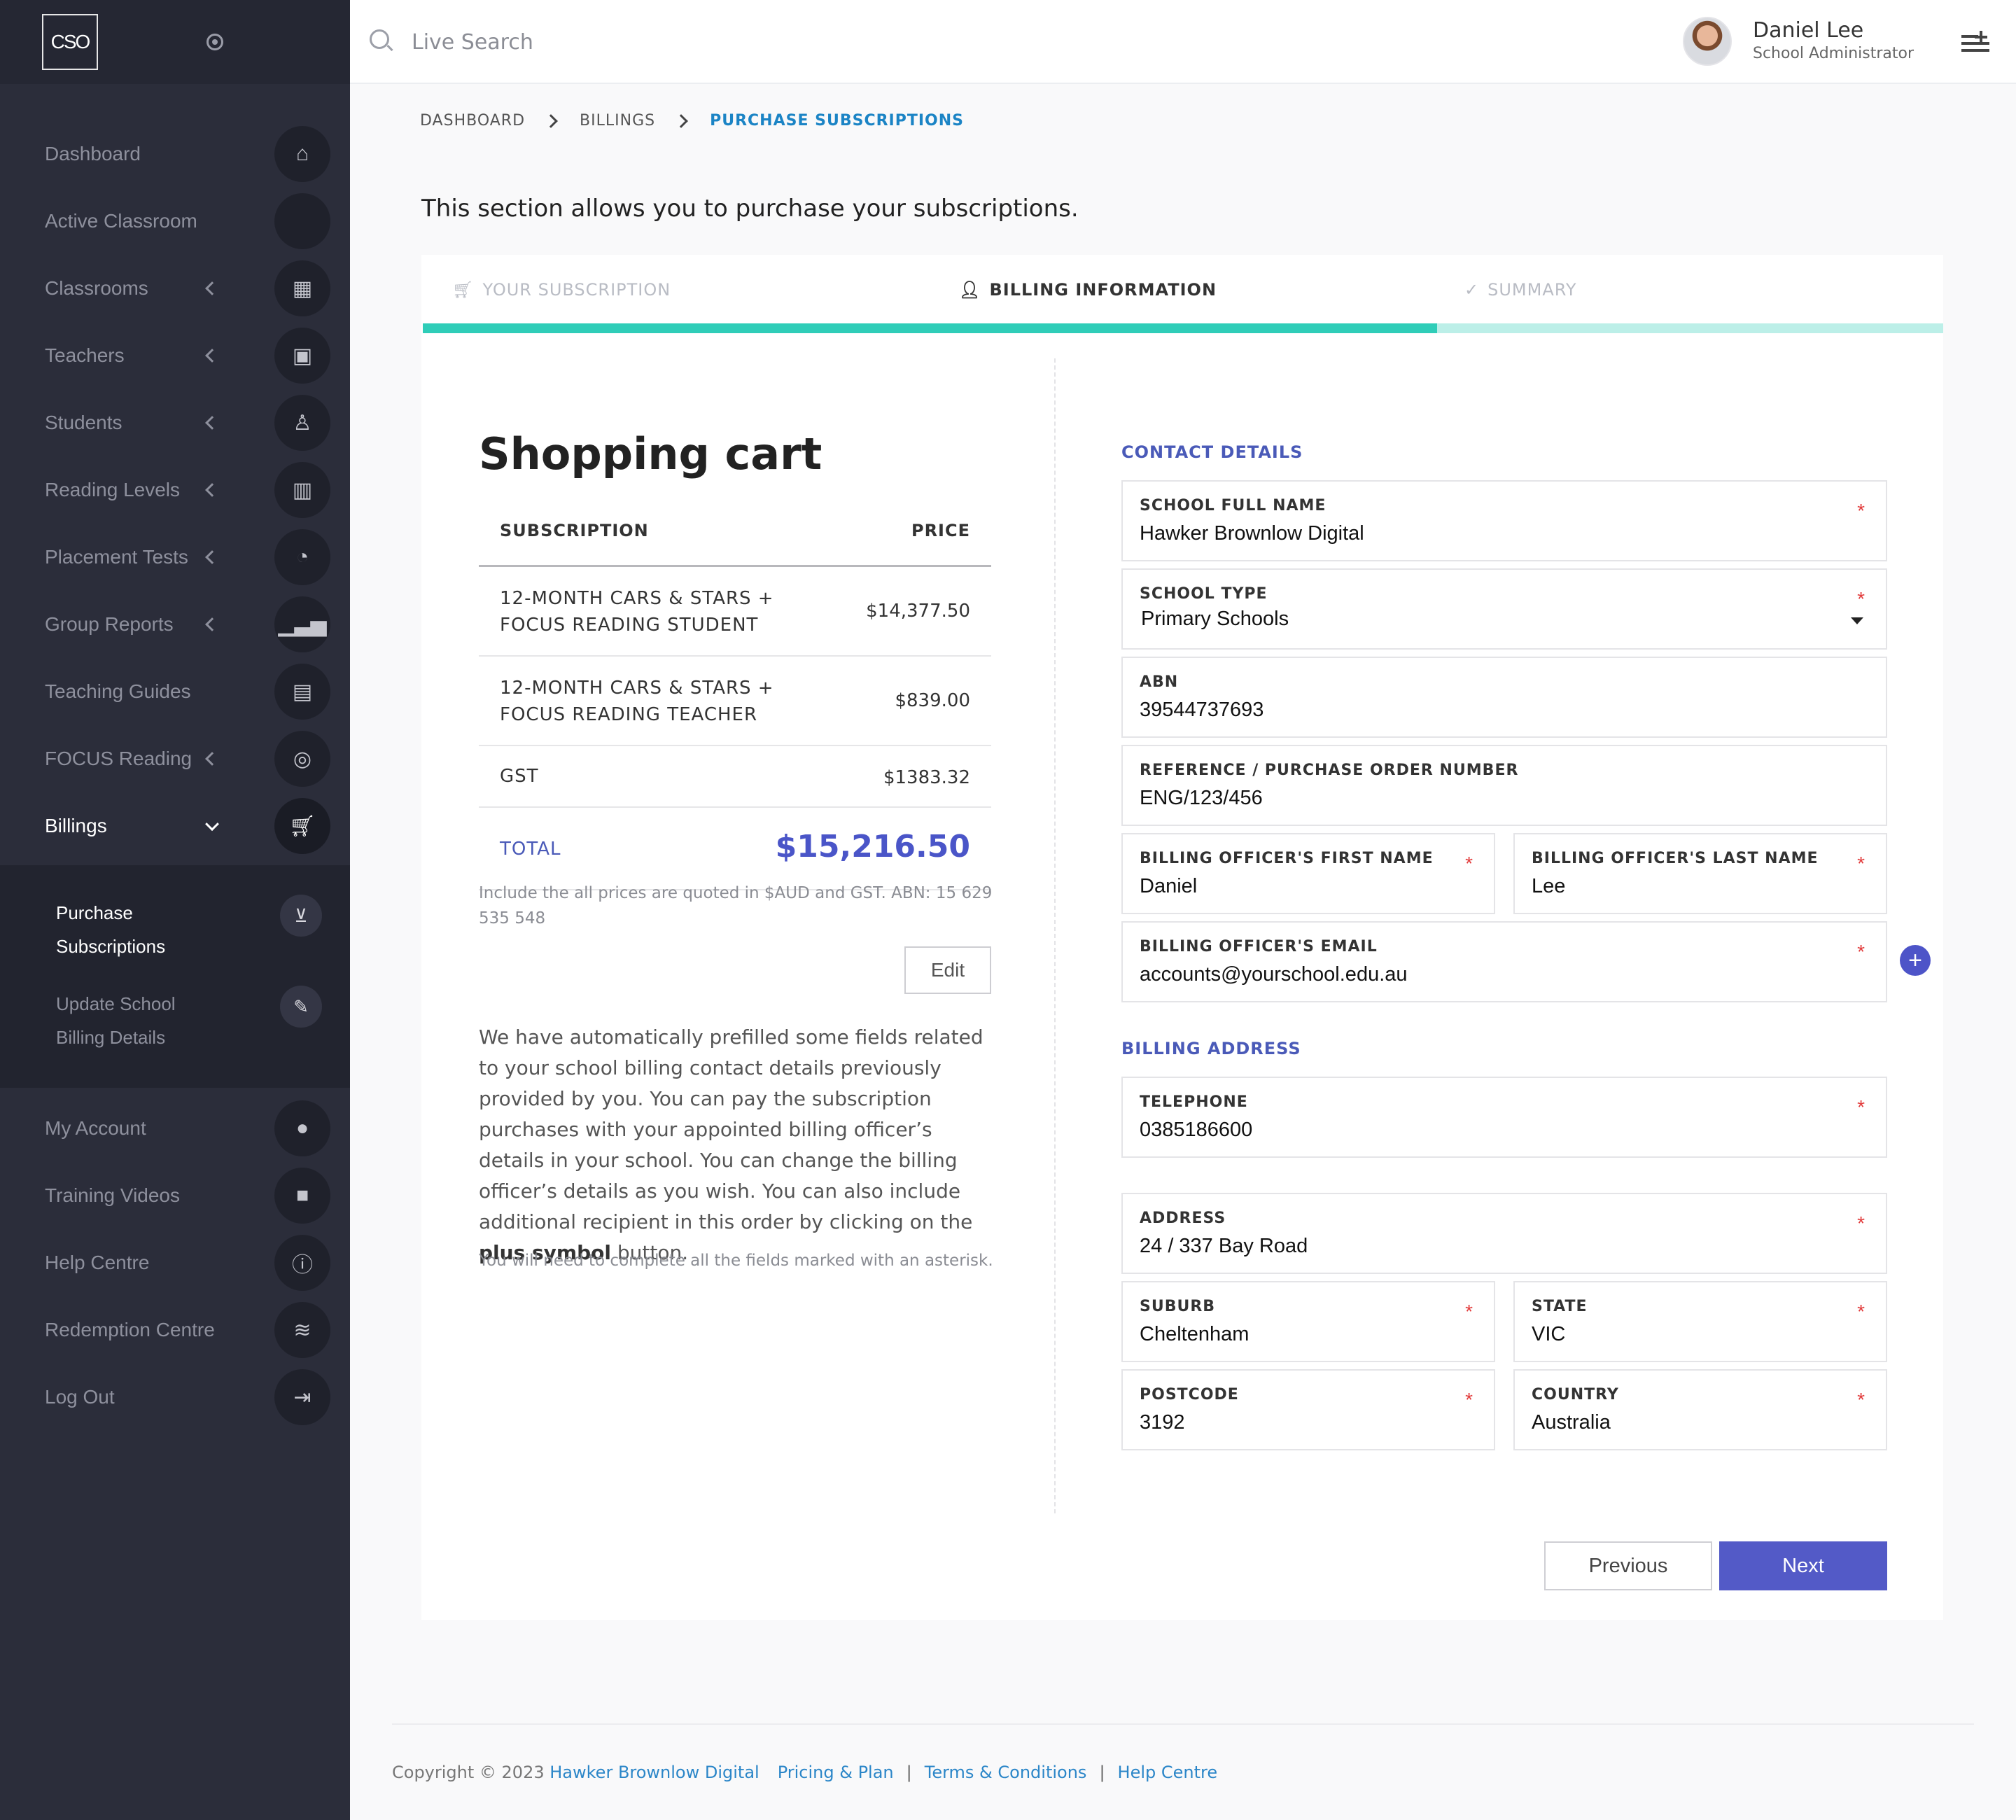  I want to click on sidebar-item-teaching-guides: Teaching Guides ▤, so click(175, 691).